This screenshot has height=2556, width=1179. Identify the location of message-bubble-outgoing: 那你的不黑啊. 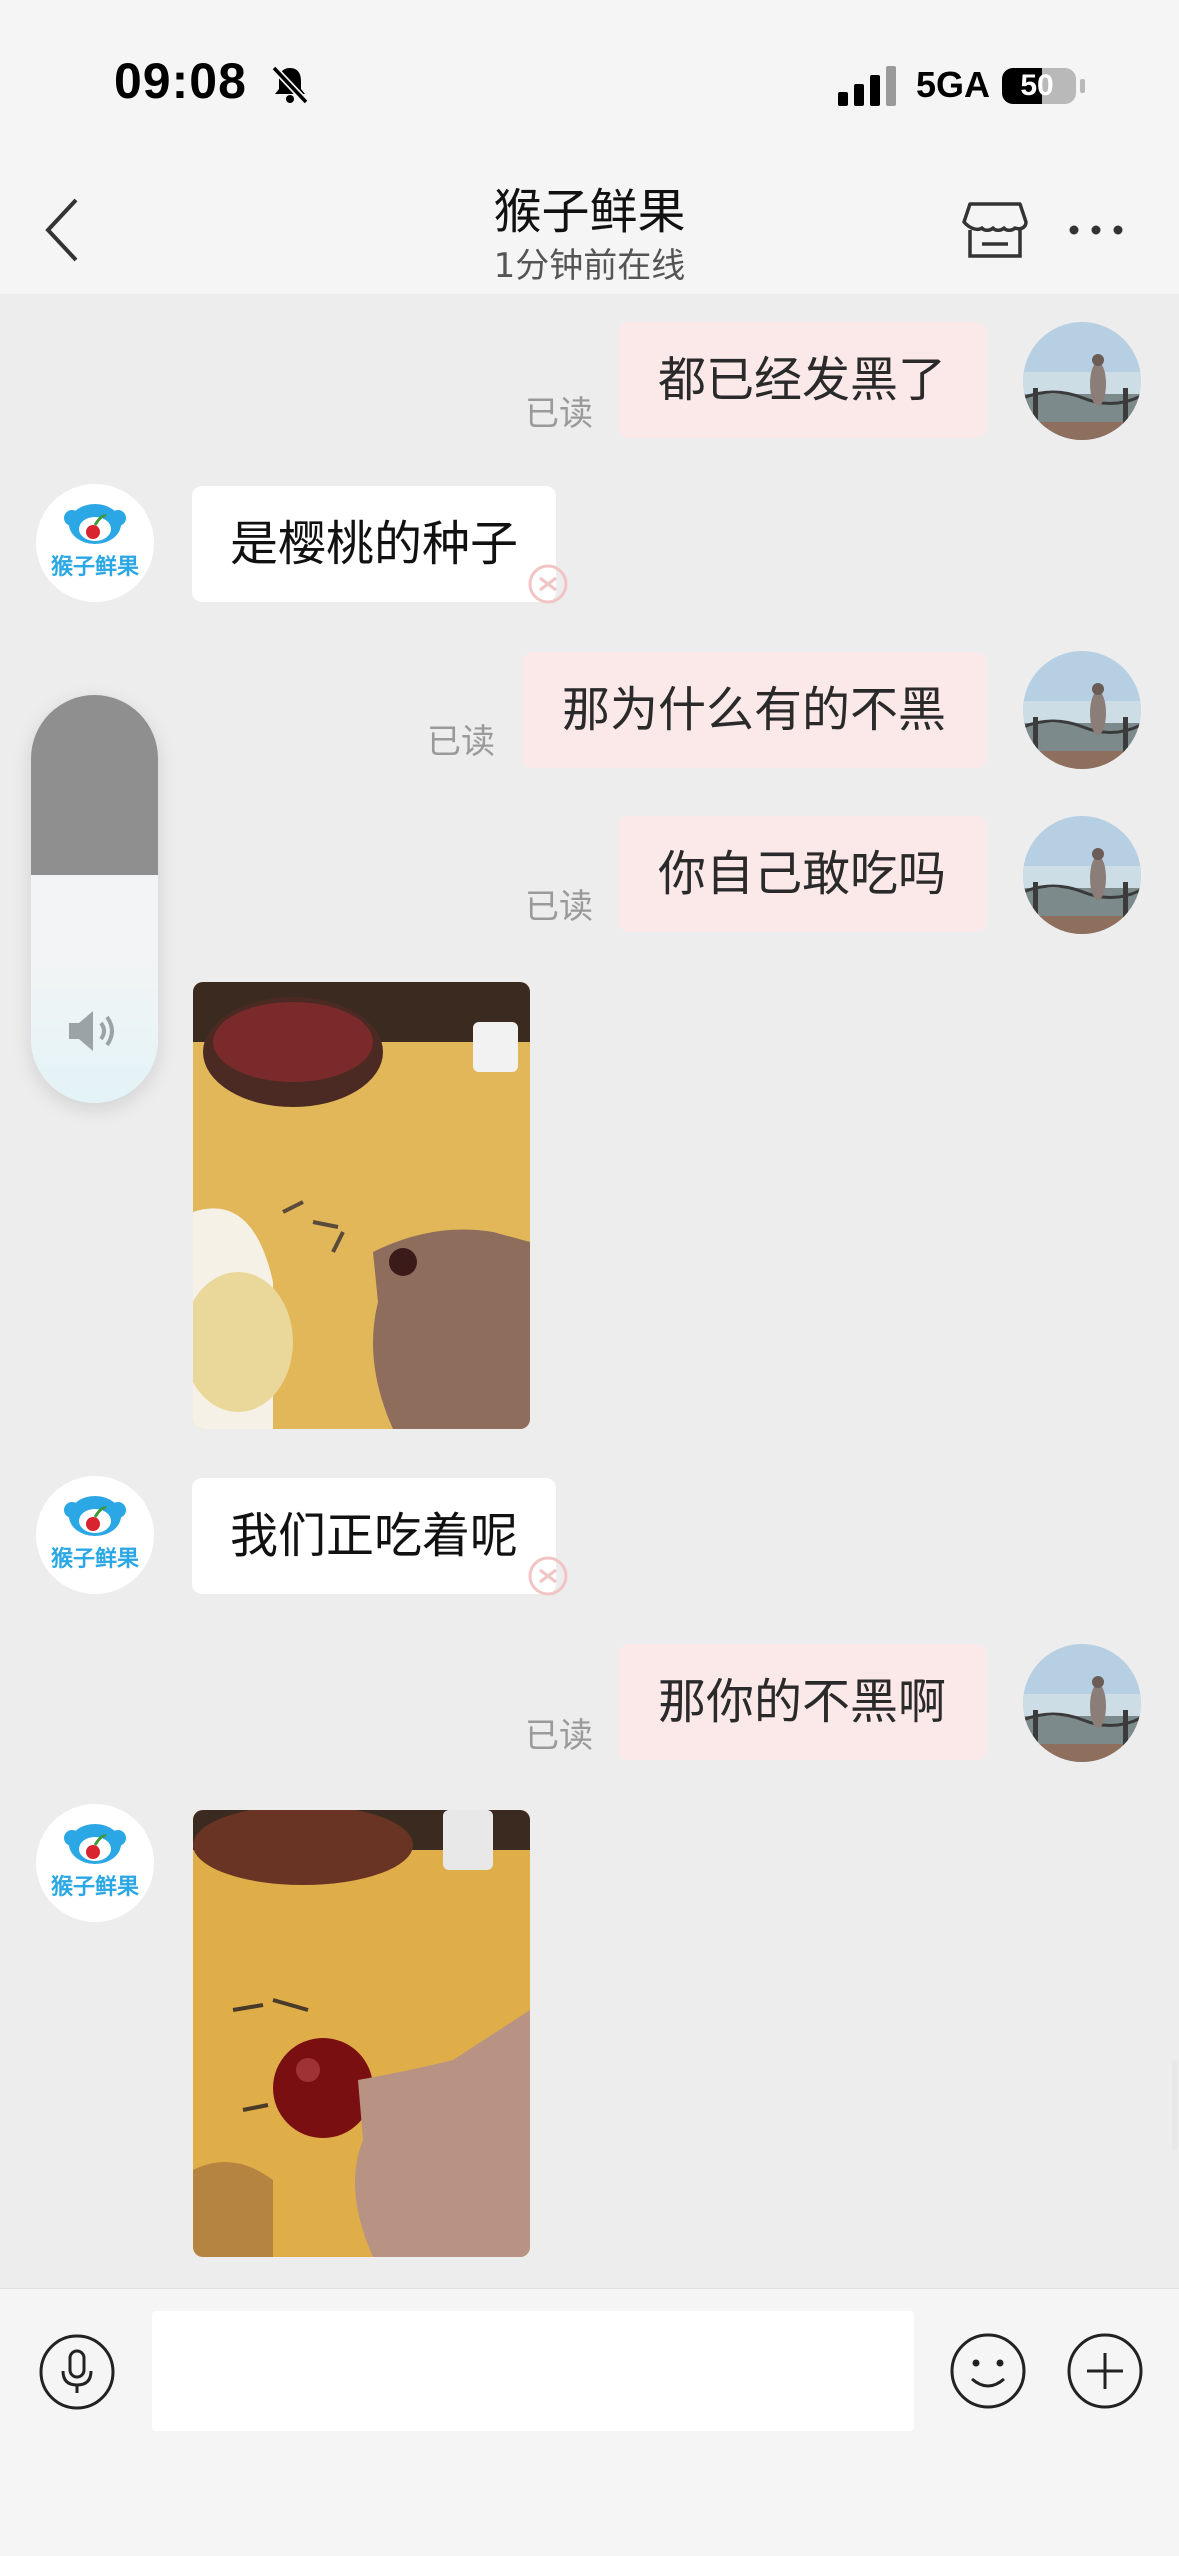
(801, 1702).